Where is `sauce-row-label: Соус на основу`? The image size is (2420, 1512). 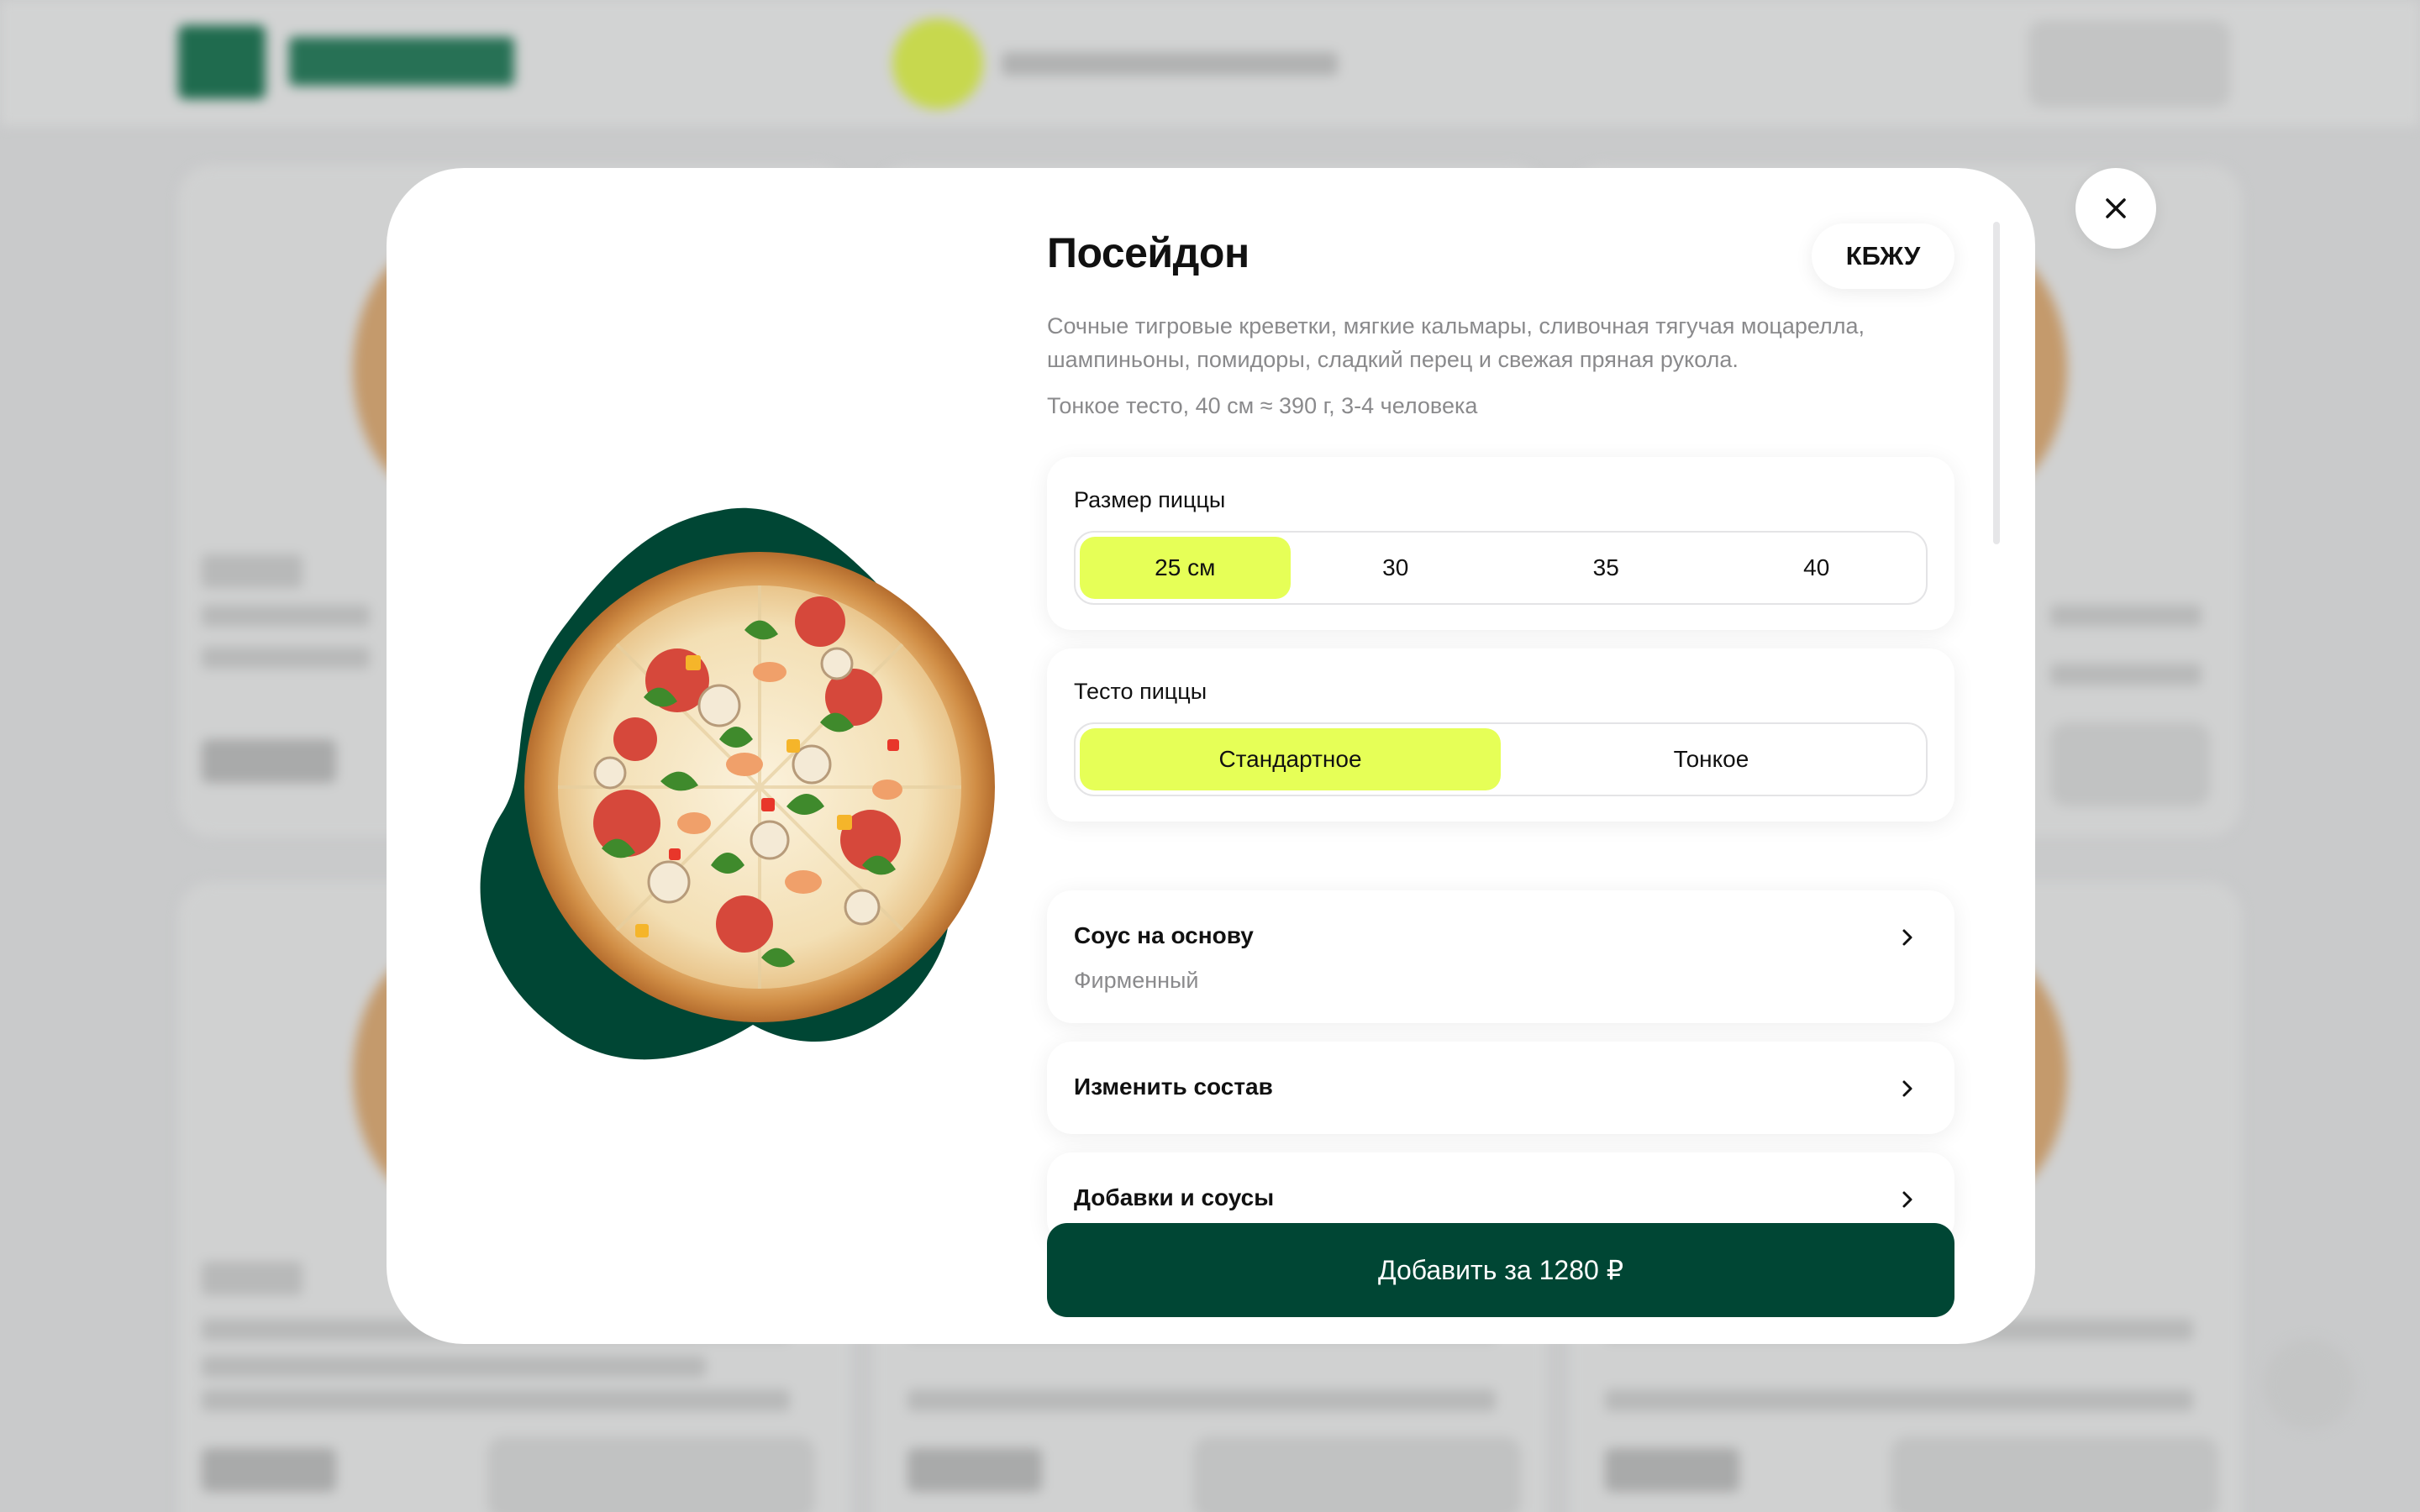
sauce-row-label: Соус на основу is located at coordinates (1164, 935).